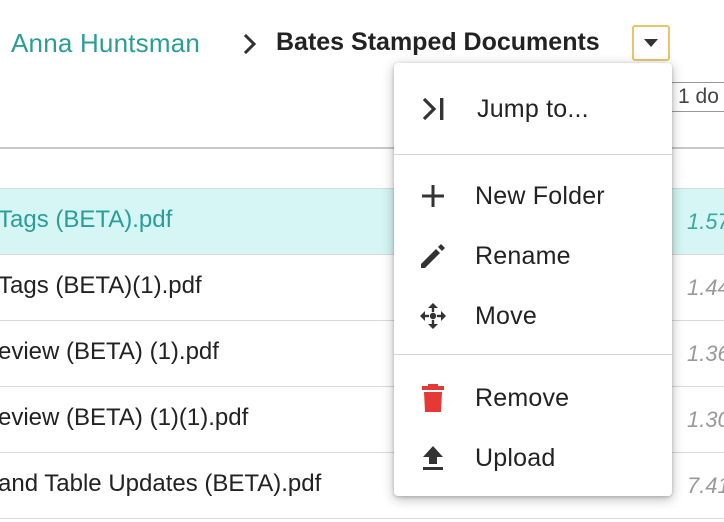 The height and width of the screenshot is (522, 724). Describe the element at coordinates (433, 256) in the screenshot. I see `pencil-icon` at that location.